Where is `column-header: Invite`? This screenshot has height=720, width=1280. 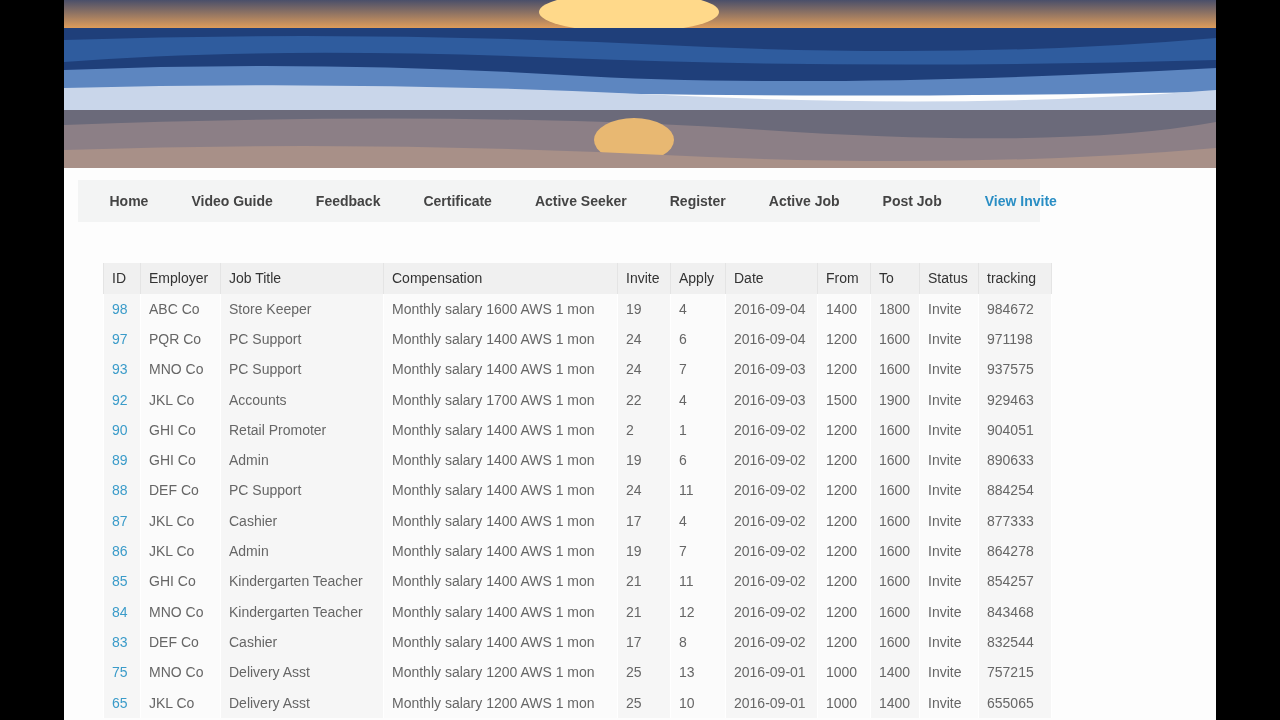 column-header: Invite is located at coordinates (644, 278).